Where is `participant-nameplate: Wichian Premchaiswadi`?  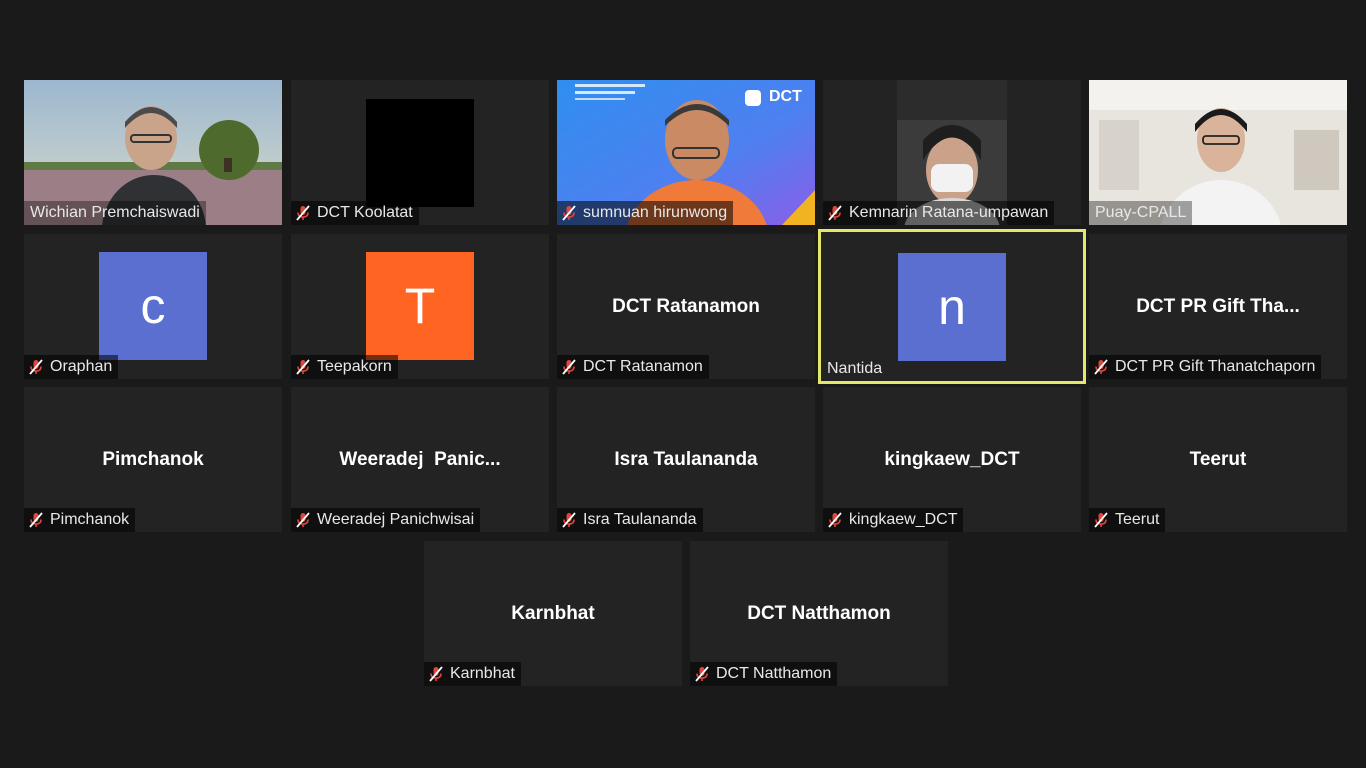 participant-nameplate: Wichian Premchaiswadi is located at coordinates (115, 213).